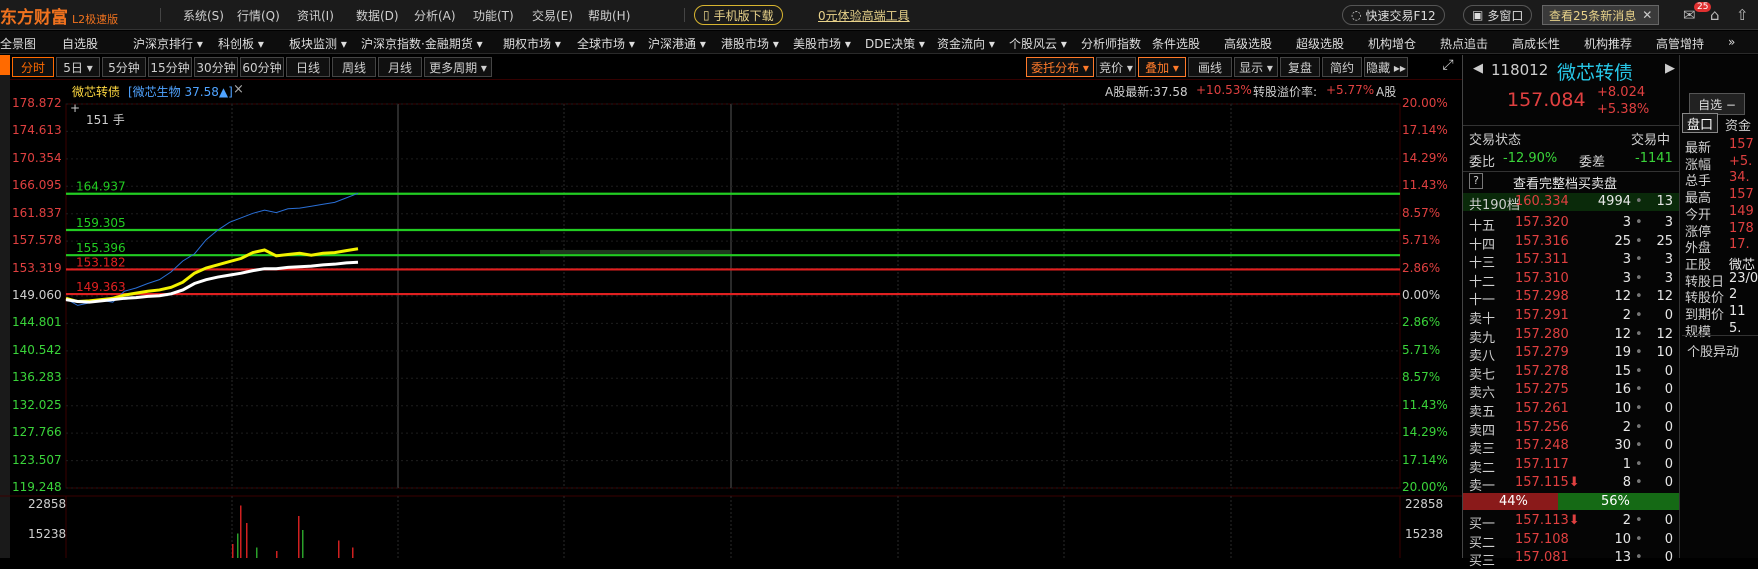 Image resolution: width=1758 pixels, height=569 pixels. I want to click on nav-item: 沪深京排行 ▾, so click(168, 43).